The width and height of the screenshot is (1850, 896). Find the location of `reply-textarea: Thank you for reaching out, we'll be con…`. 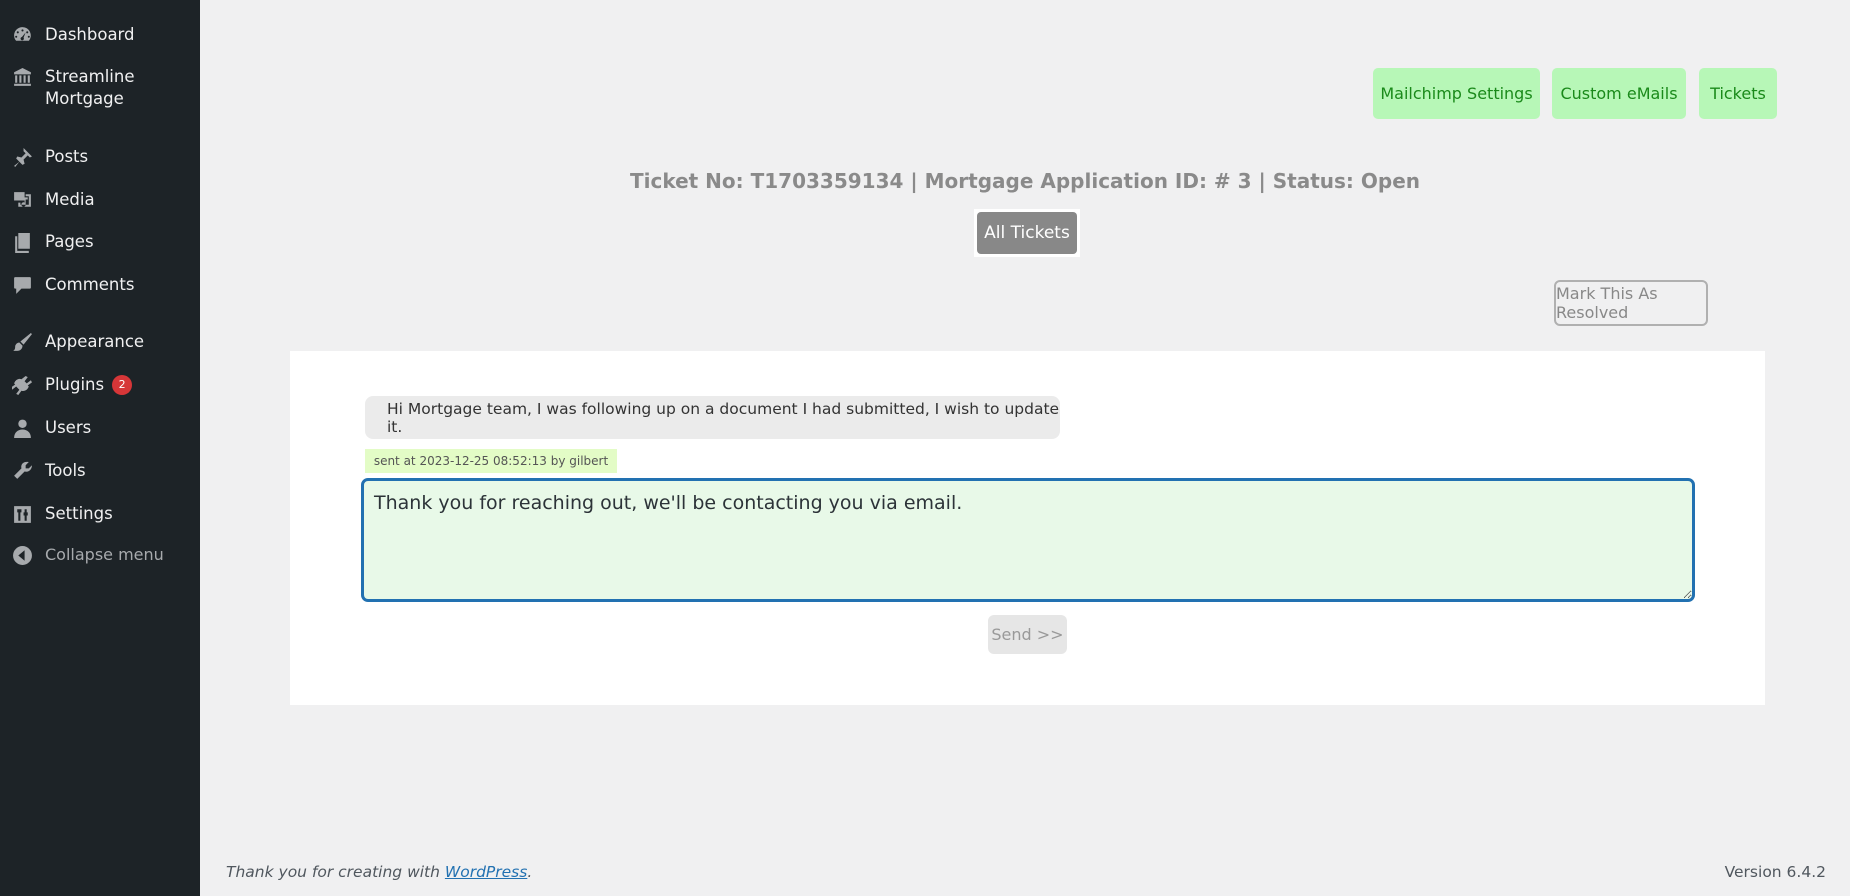

reply-textarea: Thank you for reaching out, we'll be con… is located at coordinates (1028, 540).